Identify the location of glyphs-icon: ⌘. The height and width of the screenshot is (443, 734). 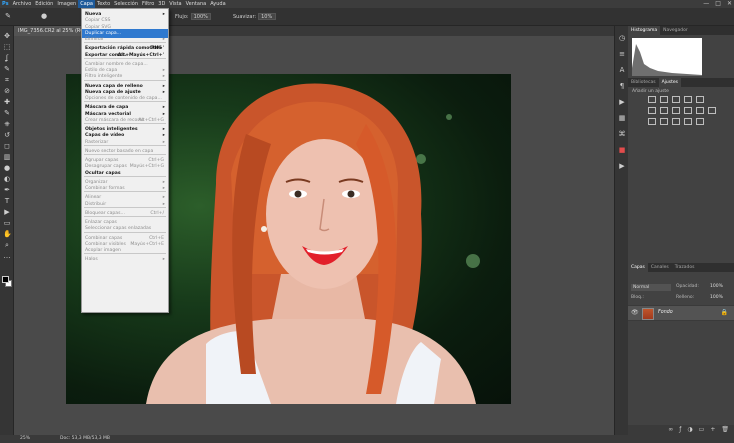
(622, 134).